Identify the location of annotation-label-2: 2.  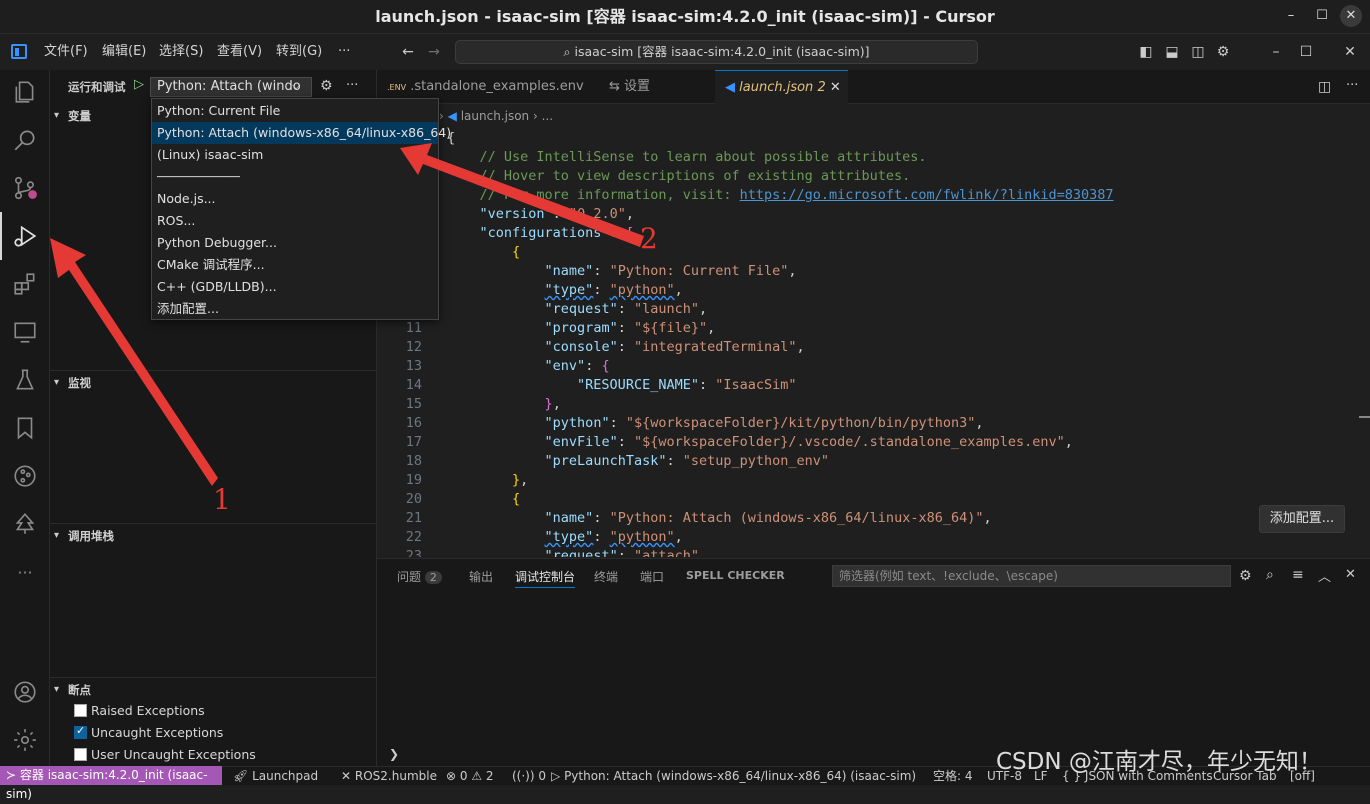
(649, 238).